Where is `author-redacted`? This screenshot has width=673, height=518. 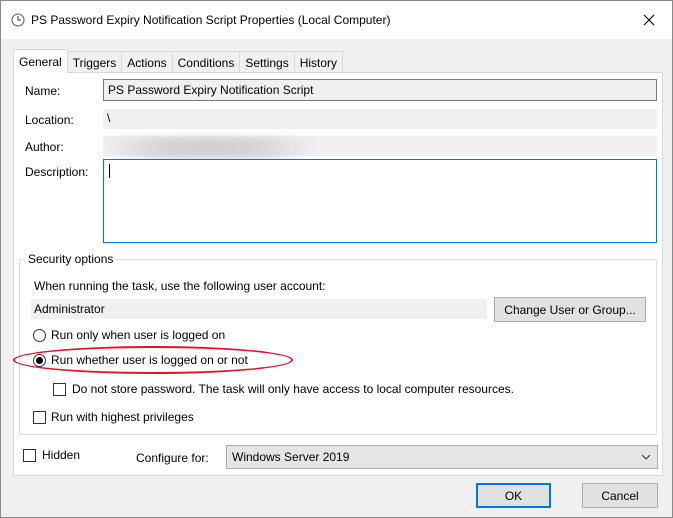 author-redacted is located at coordinates (209, 148).